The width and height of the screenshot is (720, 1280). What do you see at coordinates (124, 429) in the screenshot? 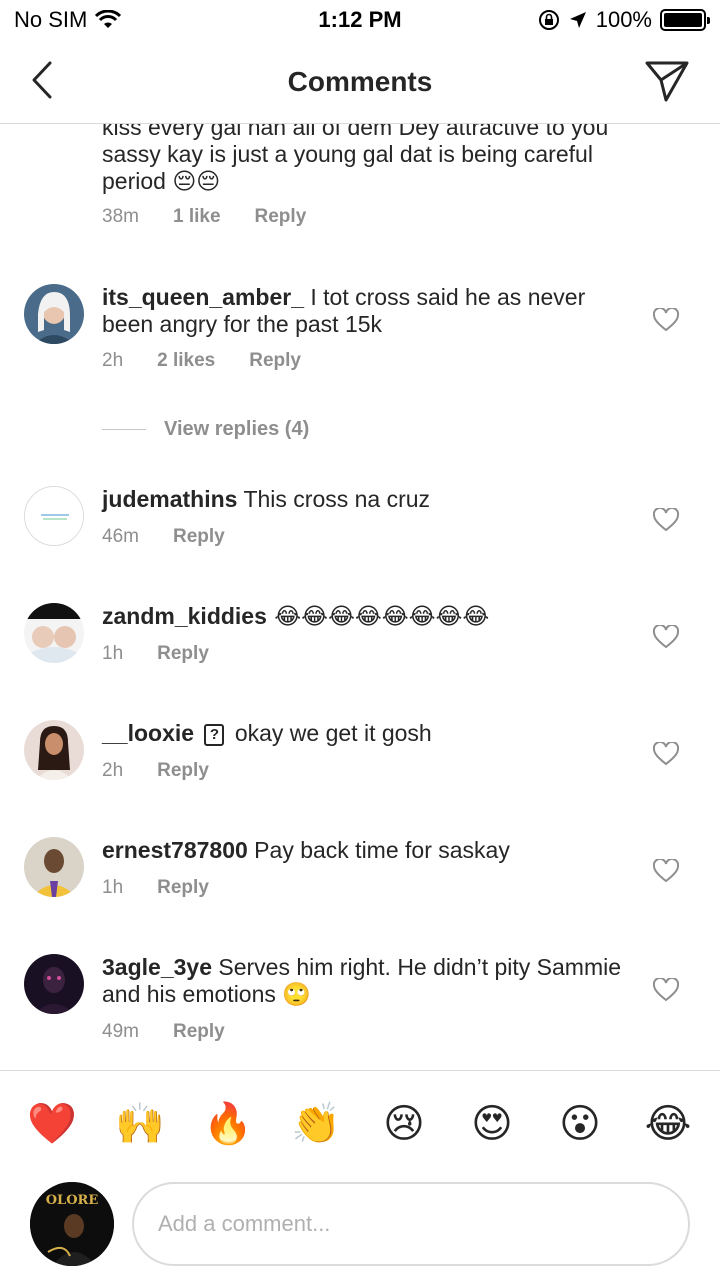
I see `replies-divider` at bounding box center [124, 429].